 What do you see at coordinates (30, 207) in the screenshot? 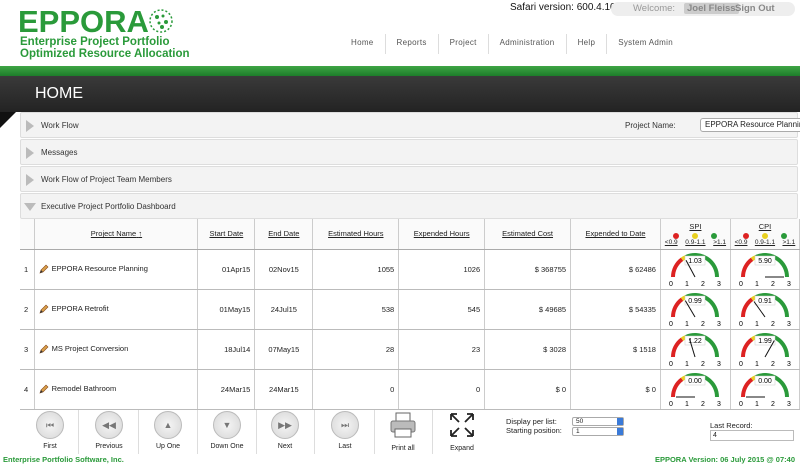
I see `collapse-arrow-icon` at bounding box center [30, 207].